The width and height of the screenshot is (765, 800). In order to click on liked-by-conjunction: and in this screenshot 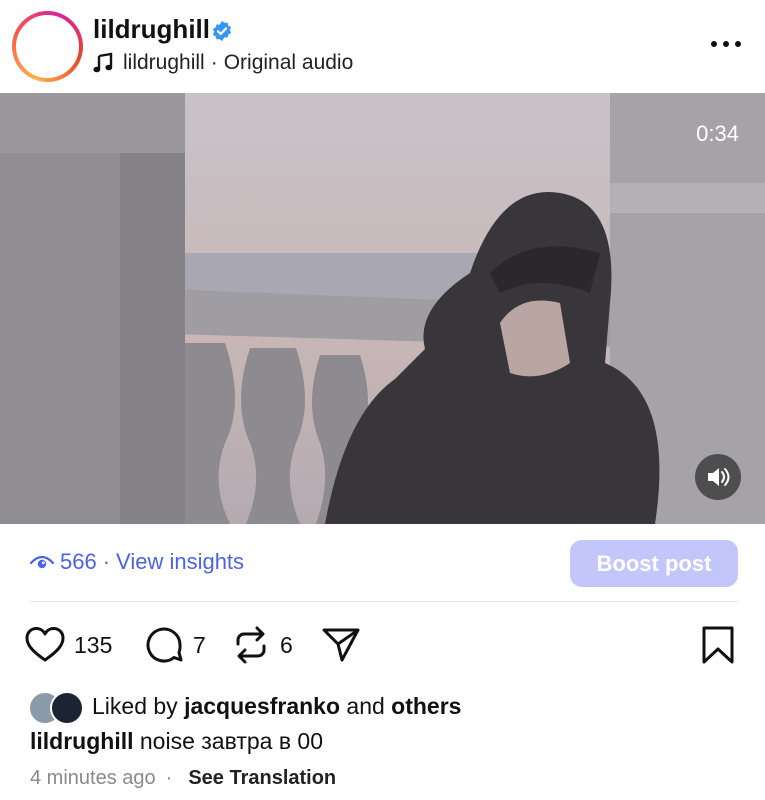, I will do `click(365, 705)`.